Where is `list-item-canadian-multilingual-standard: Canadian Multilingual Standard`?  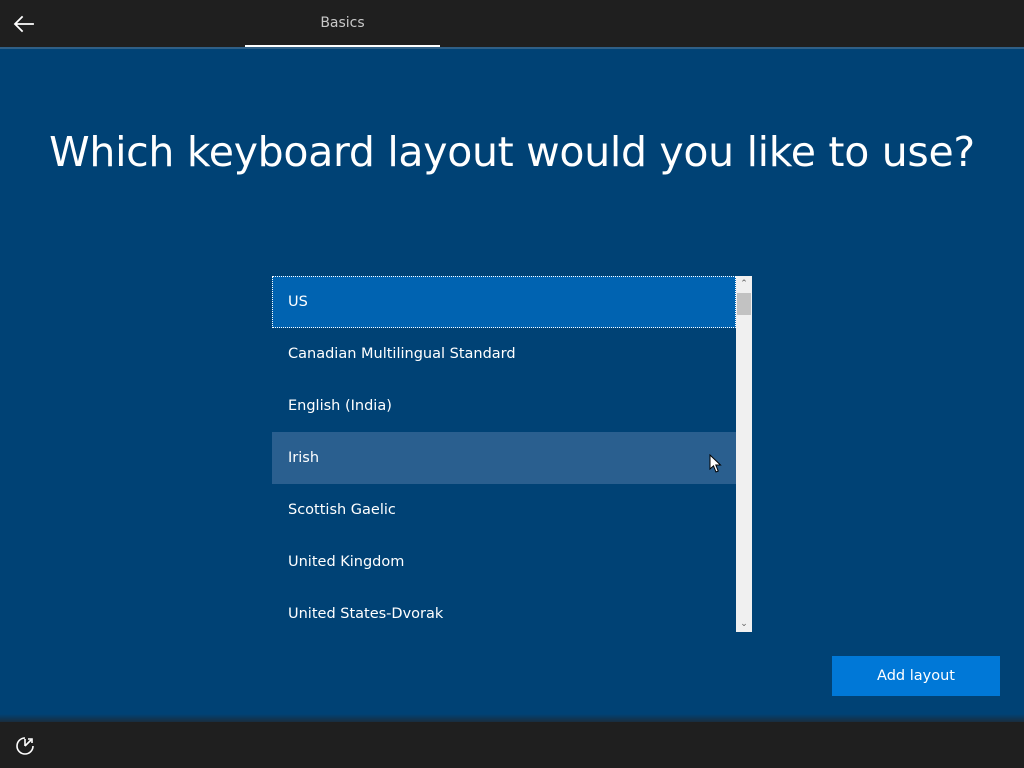
list-item-canadian-multilingual-standard: Canadian Multilingual Standard is located at coordinates (504, 354).